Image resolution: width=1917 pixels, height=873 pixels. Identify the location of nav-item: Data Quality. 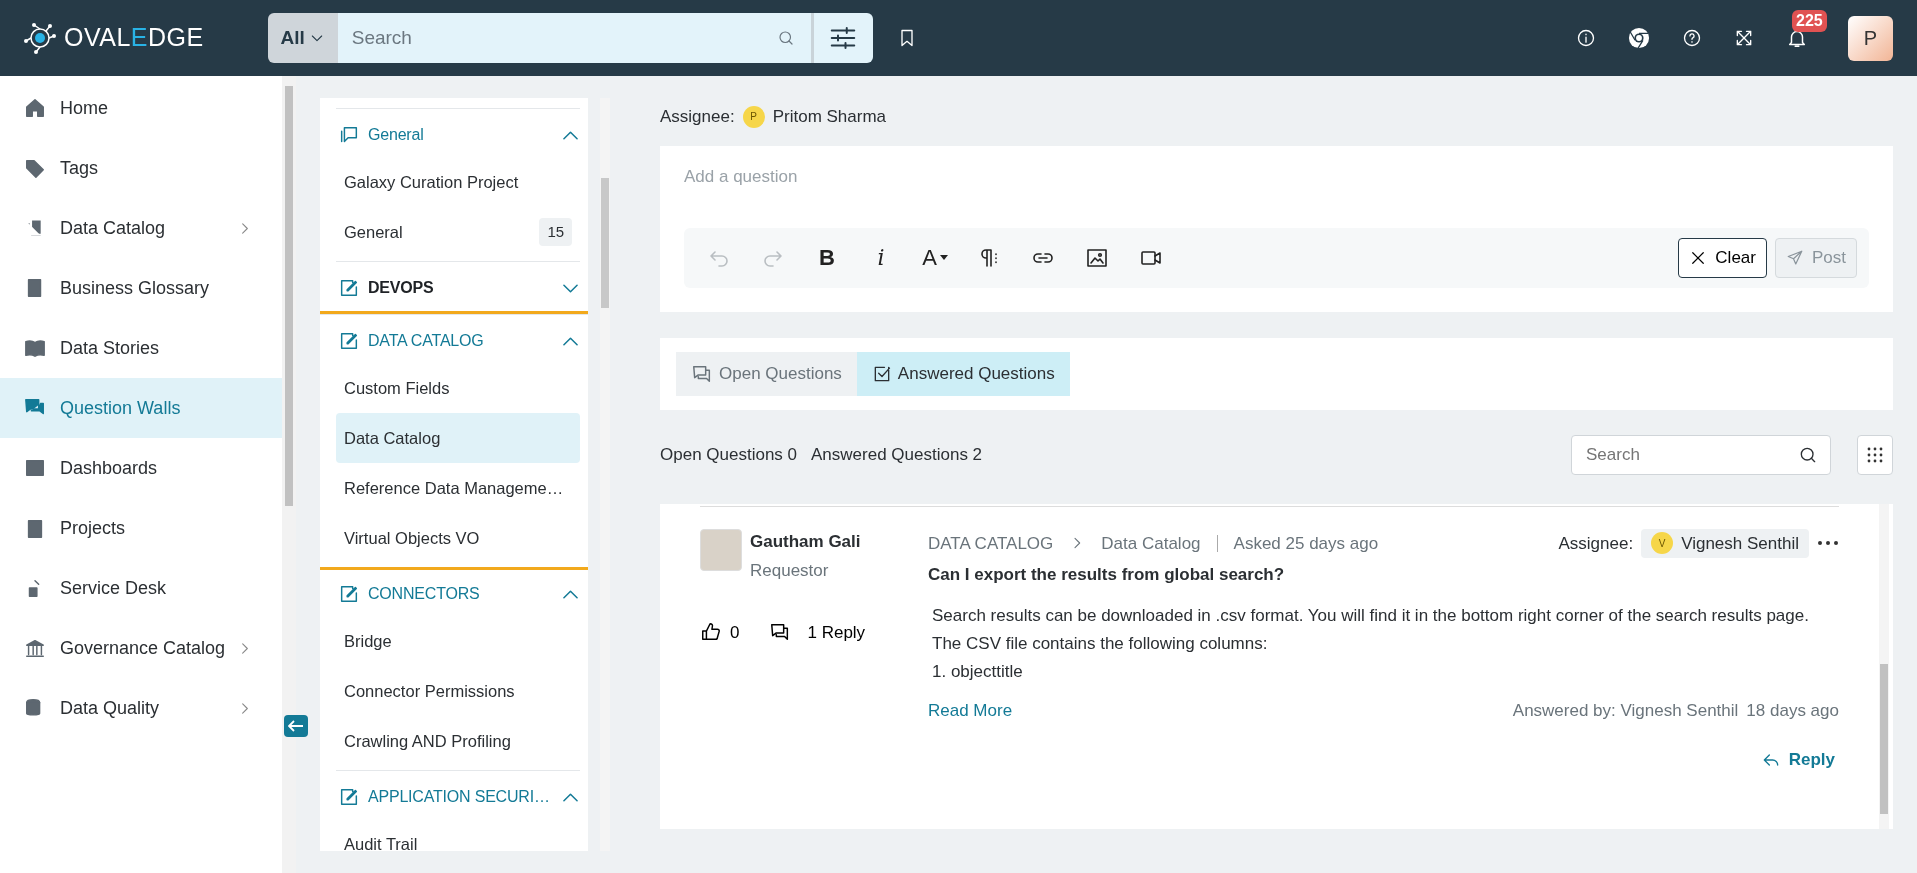
(141, 708).